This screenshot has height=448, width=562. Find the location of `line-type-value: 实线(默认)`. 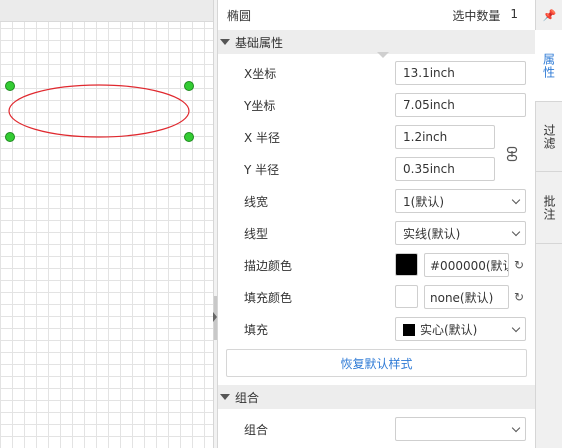

line-type-value: 实线(默认) is located at coordinates (432, 233).